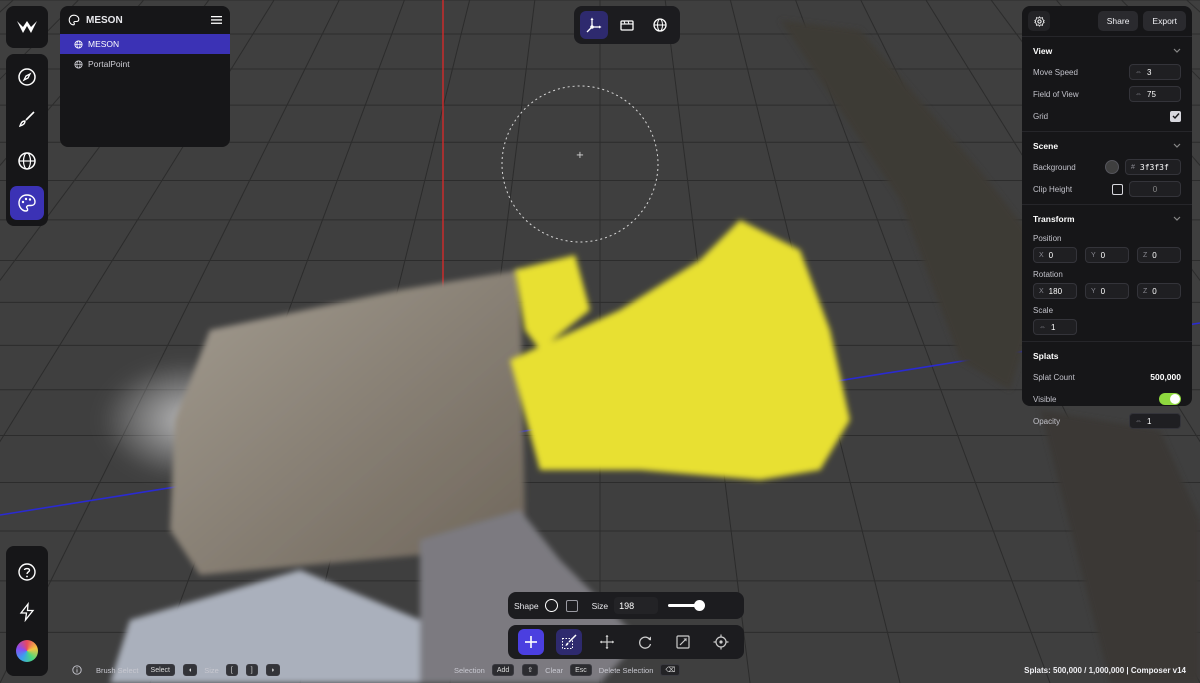 Image resolution: width=1200 pixels, height=683 pixels. Describe the element at coordinates (251, 670) in the screenshot. I see `right-bracket-key: ]` at that location.